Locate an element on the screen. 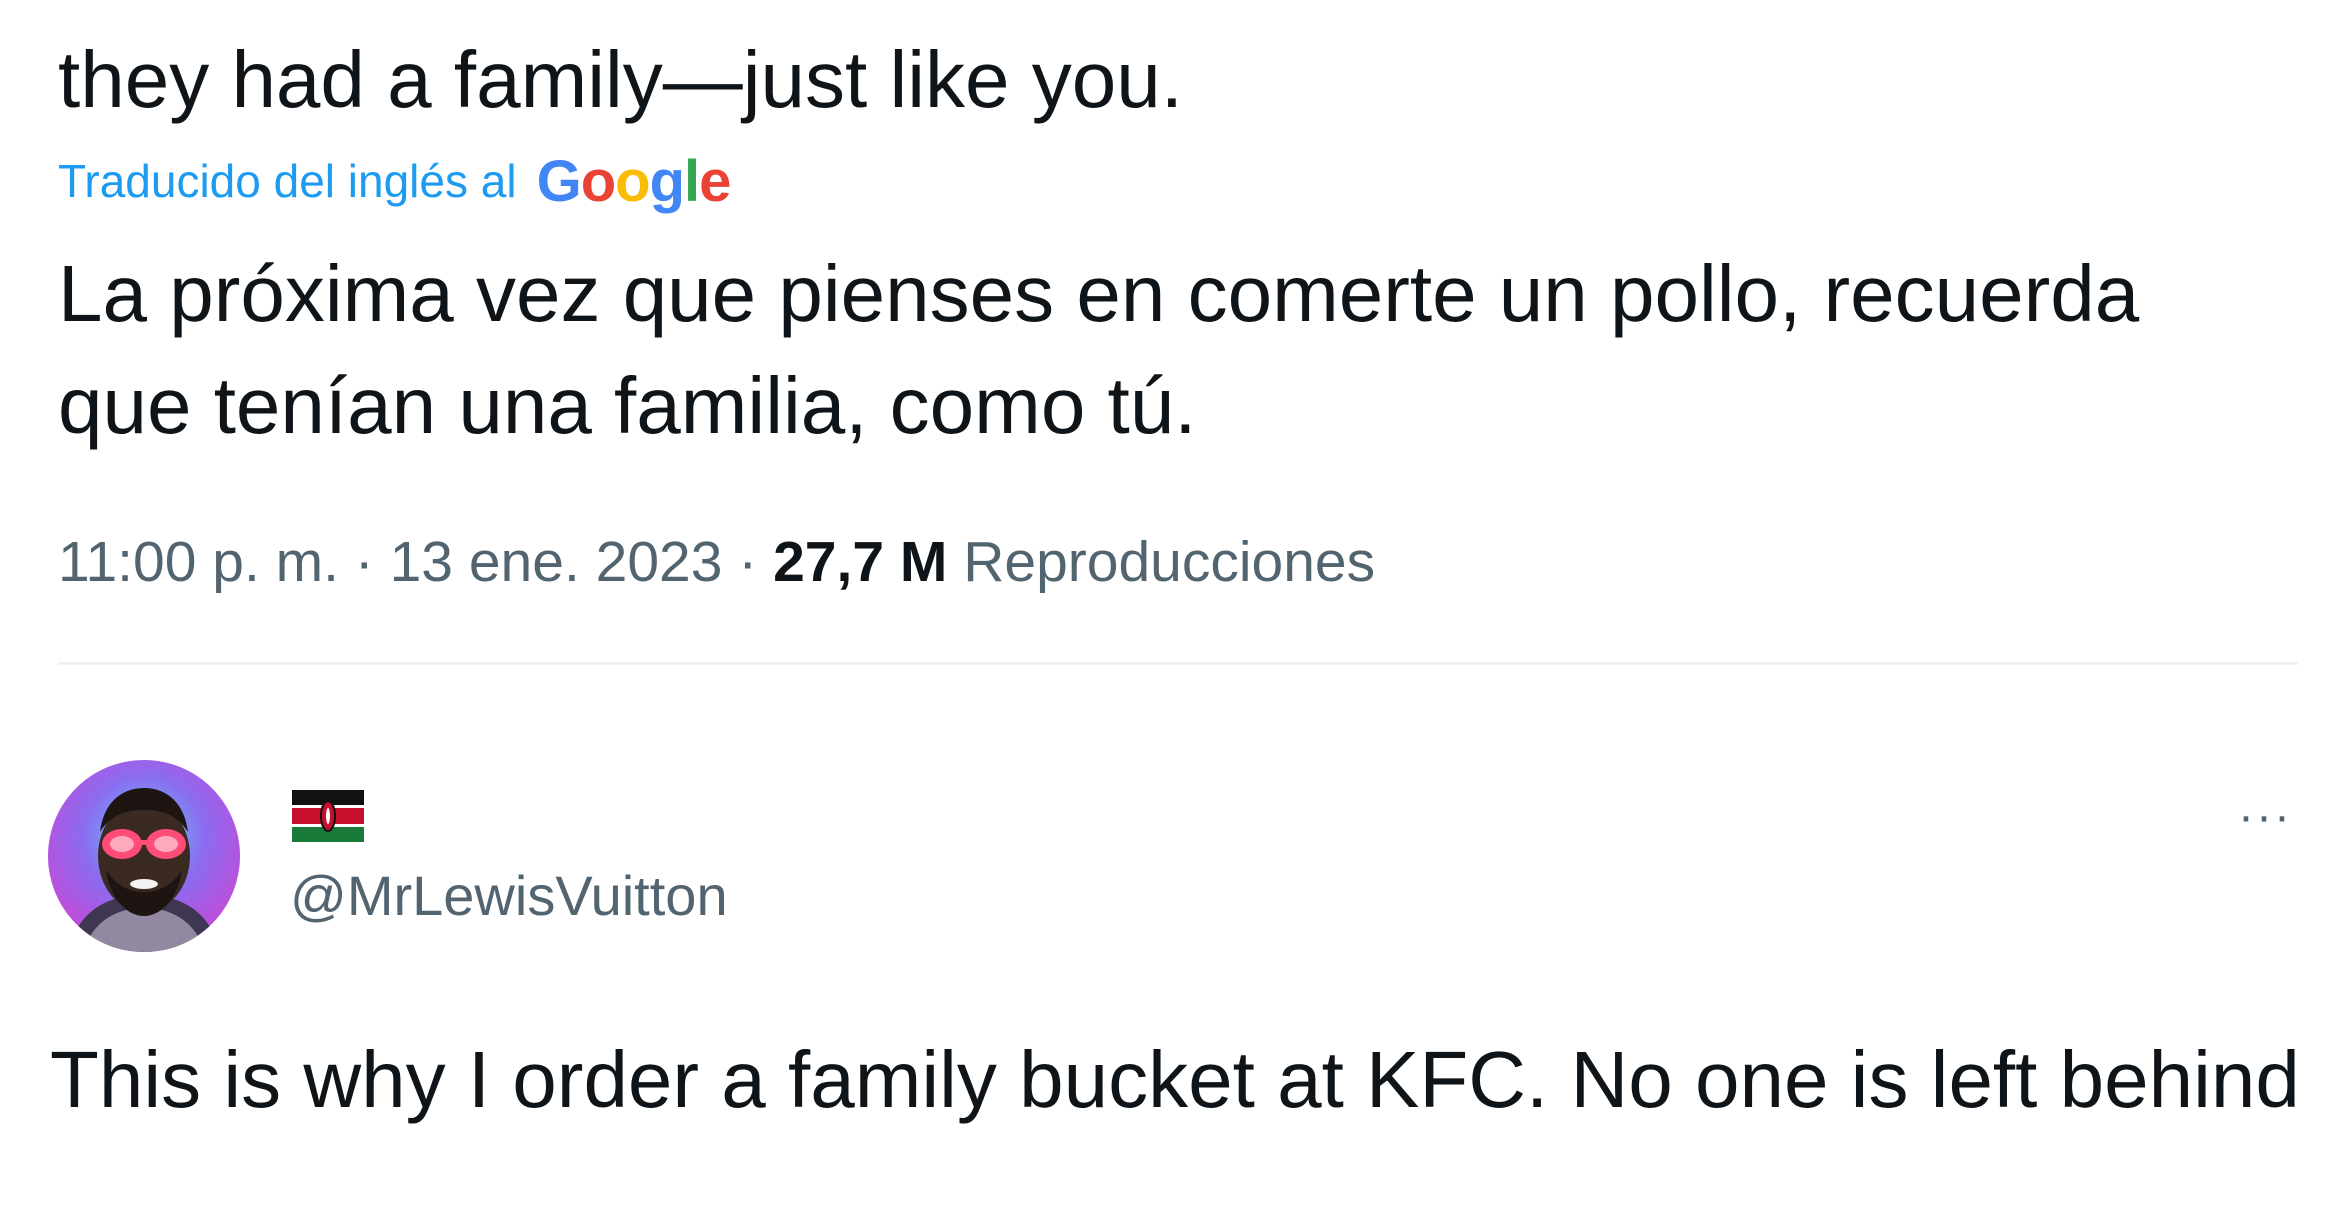 The height and width of the screenshot is (1230, 2350). views-label: Reproducciones is located at coordinates (1169, 562).